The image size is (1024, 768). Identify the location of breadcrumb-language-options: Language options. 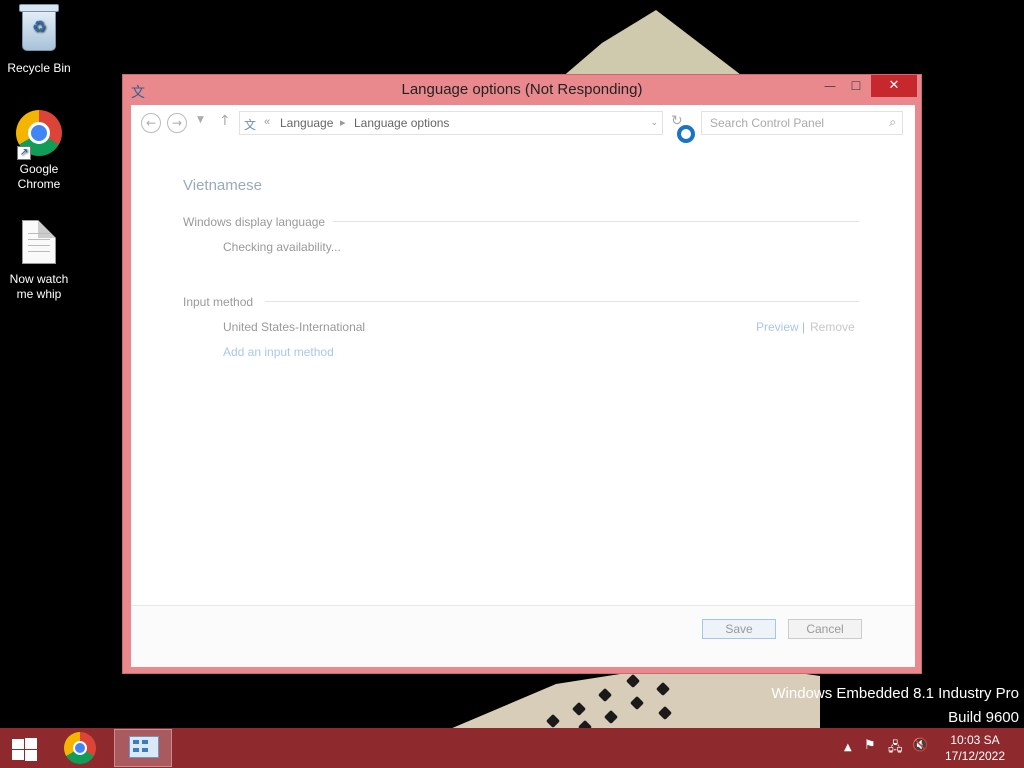
(401, 123).